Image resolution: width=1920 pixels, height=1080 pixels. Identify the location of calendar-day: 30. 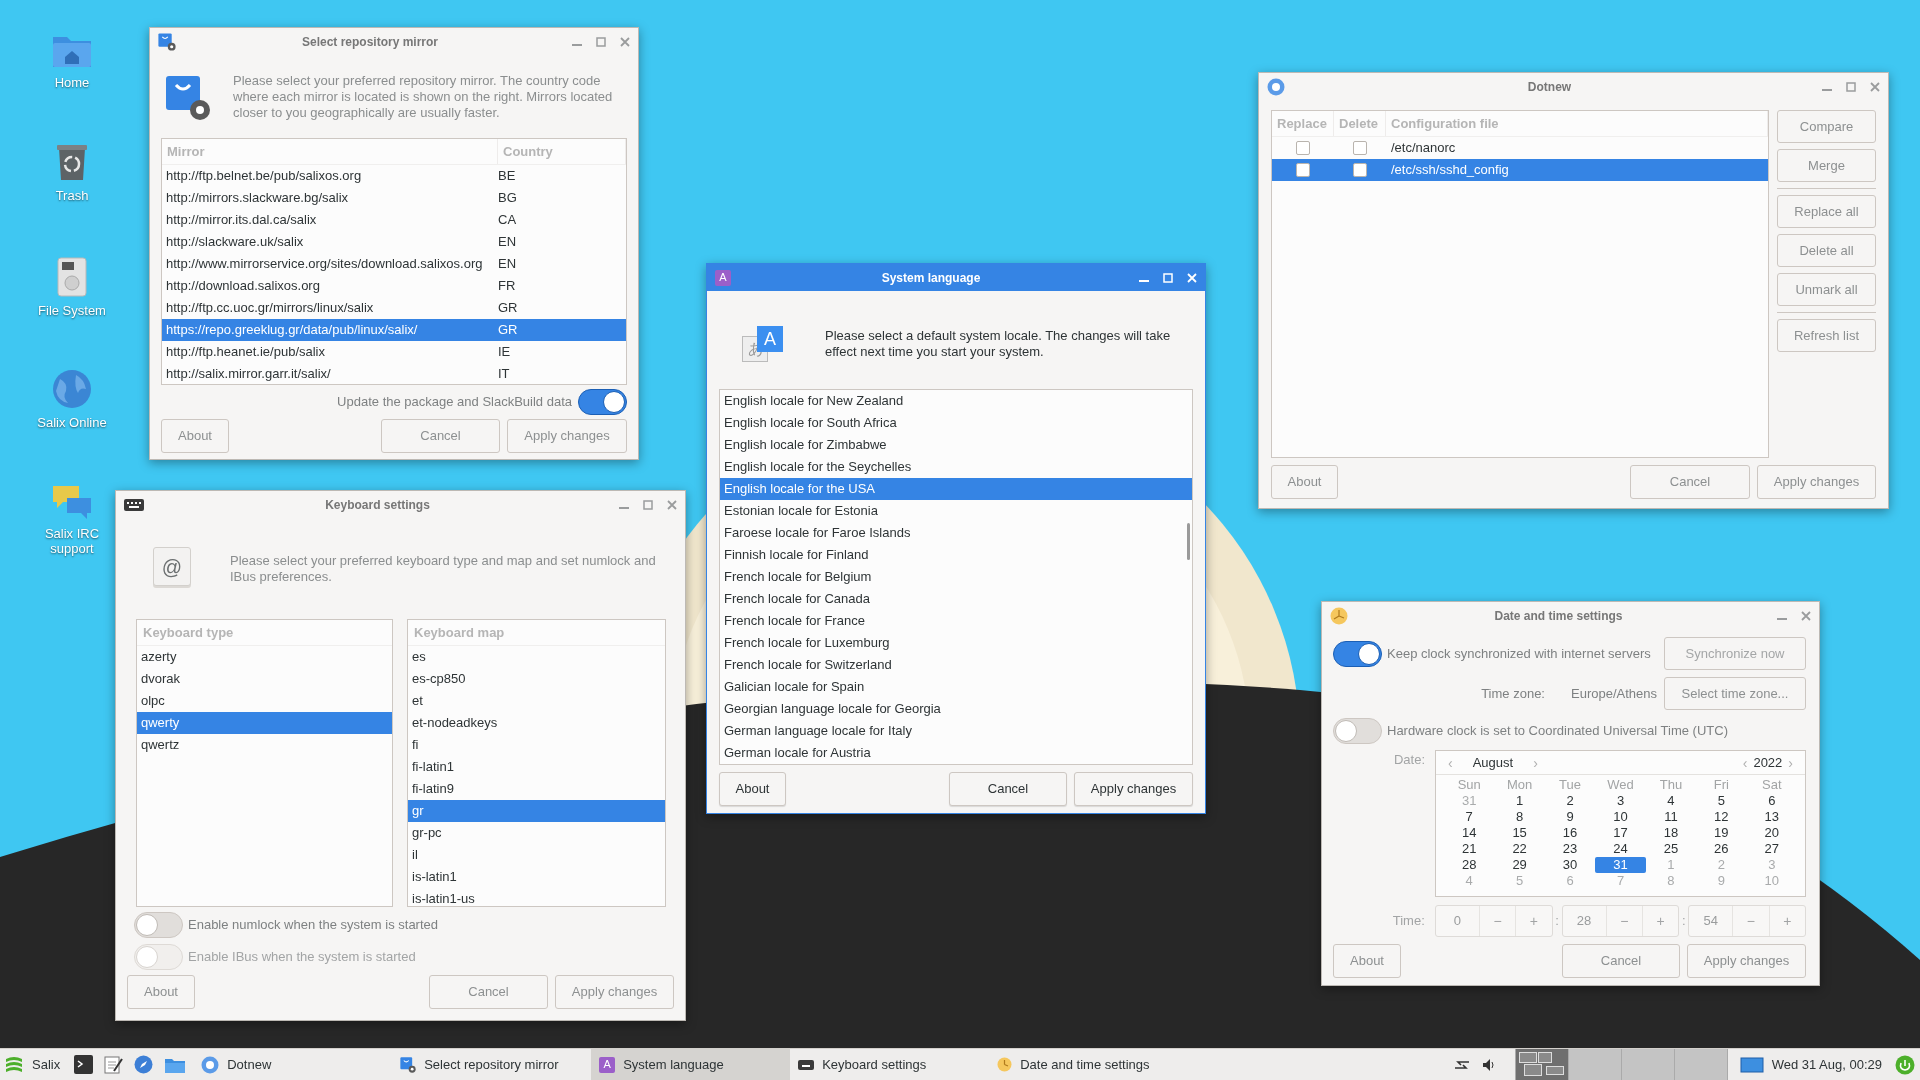
(1570, 865).